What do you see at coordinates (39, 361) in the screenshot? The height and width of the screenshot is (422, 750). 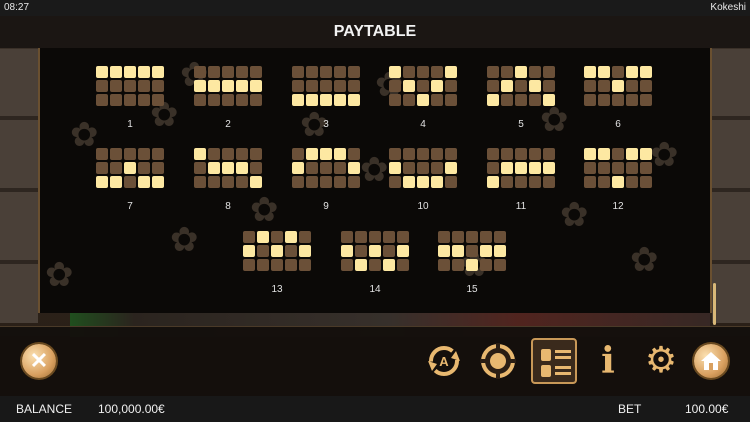 I see `close-button: ✕` at bounding box center [39, 361].